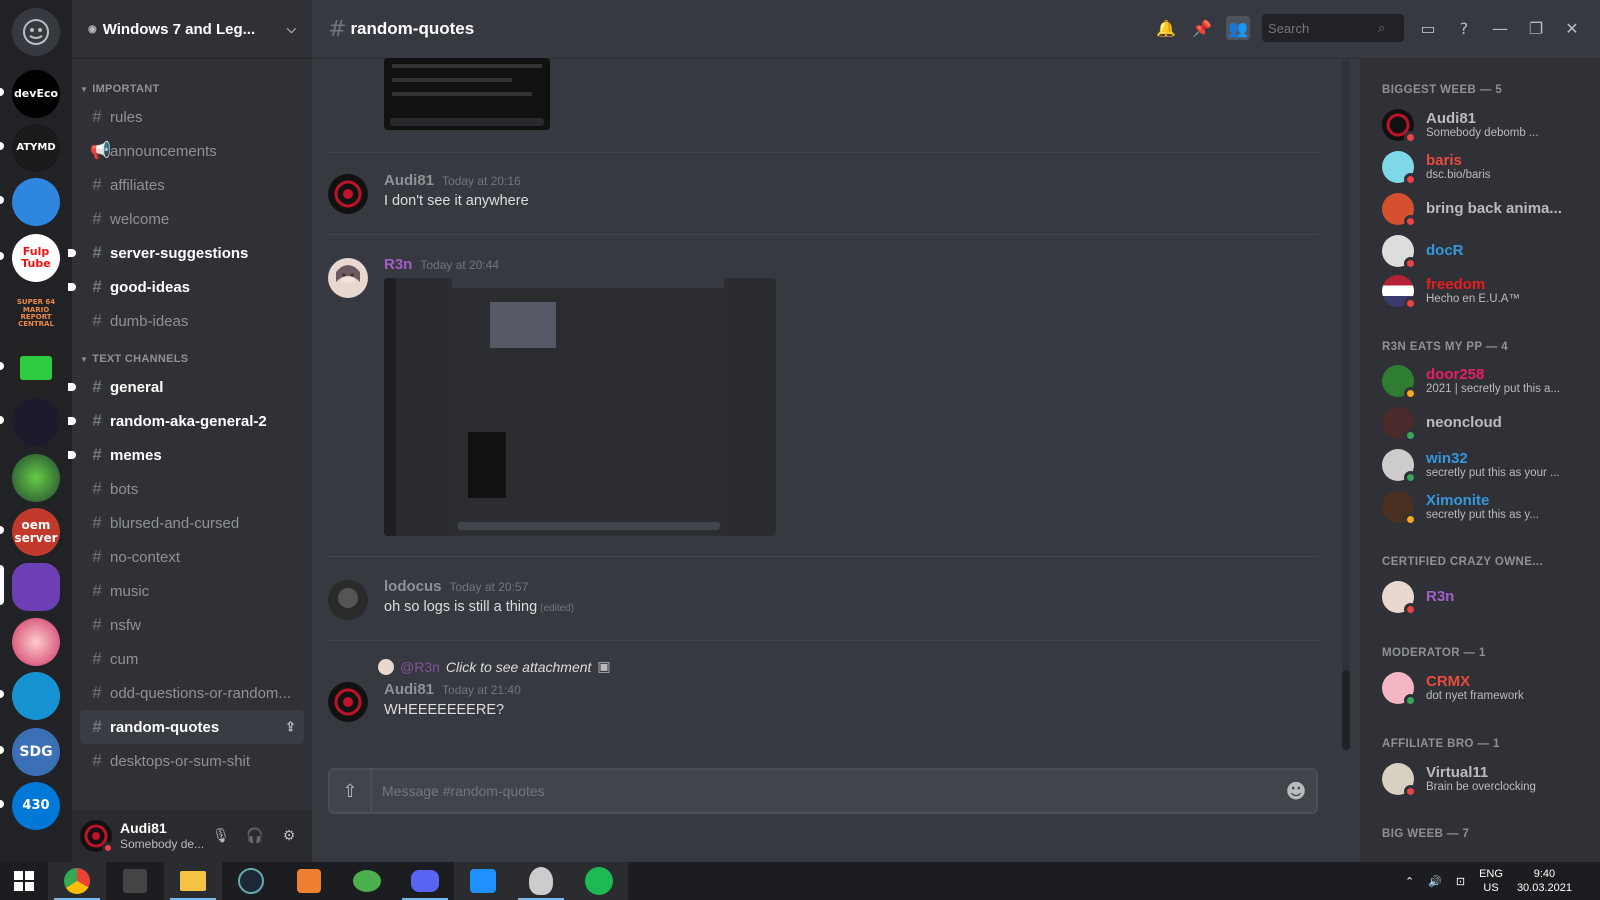  Describe the element at coordinates (1323, 28) in the screenshot. I see `search-input` at that location.